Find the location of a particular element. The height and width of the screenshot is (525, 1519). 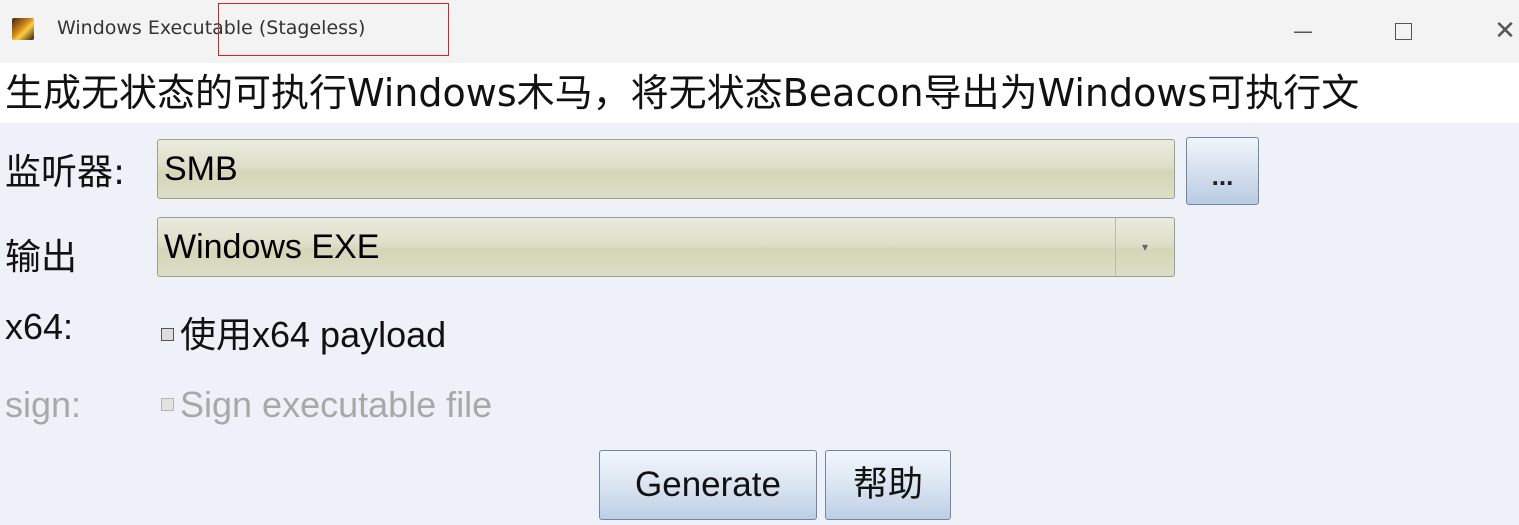

maximize-icon is located at coordinates (1403, 31).